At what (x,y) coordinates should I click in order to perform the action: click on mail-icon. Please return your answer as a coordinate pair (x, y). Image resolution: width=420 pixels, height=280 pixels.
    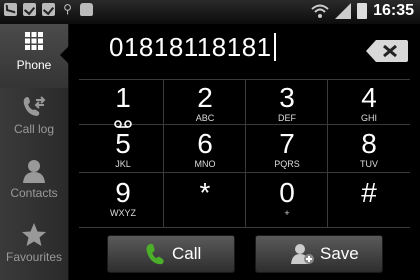
    Looking at the image, I should click on (10, 9).